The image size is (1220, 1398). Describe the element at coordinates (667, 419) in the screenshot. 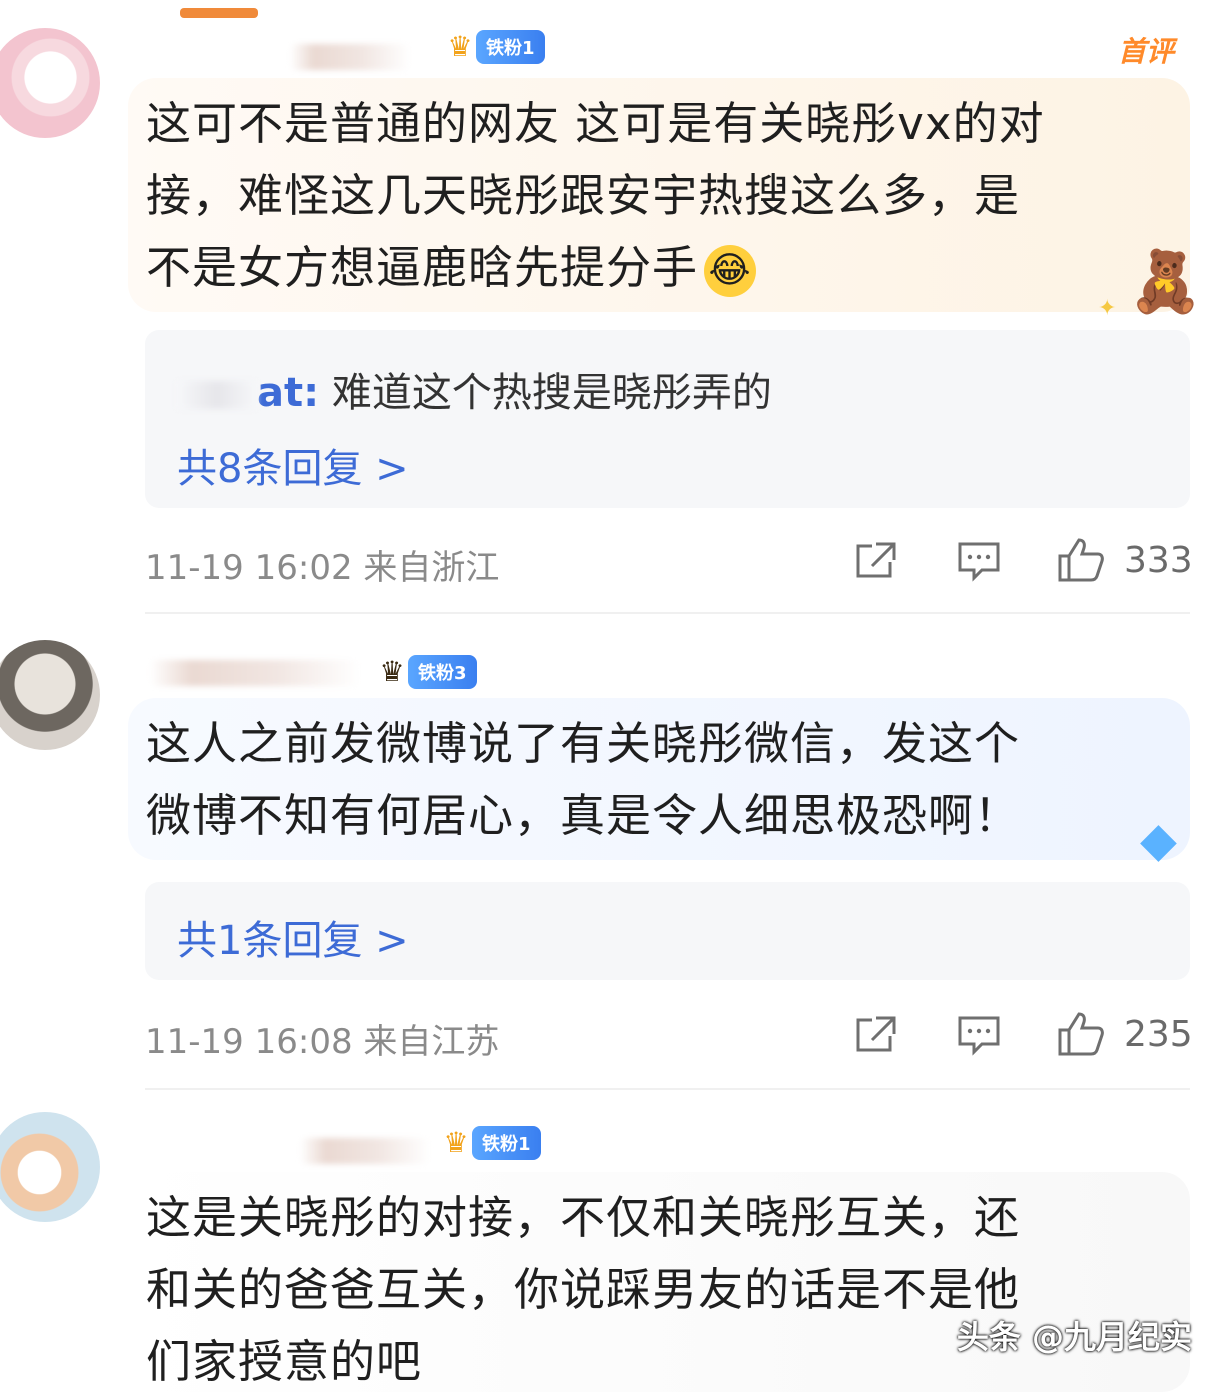

I see `reply-preview-box: at: 难道这个热搜是晓彤弄的 共8条回复 >` at that location.